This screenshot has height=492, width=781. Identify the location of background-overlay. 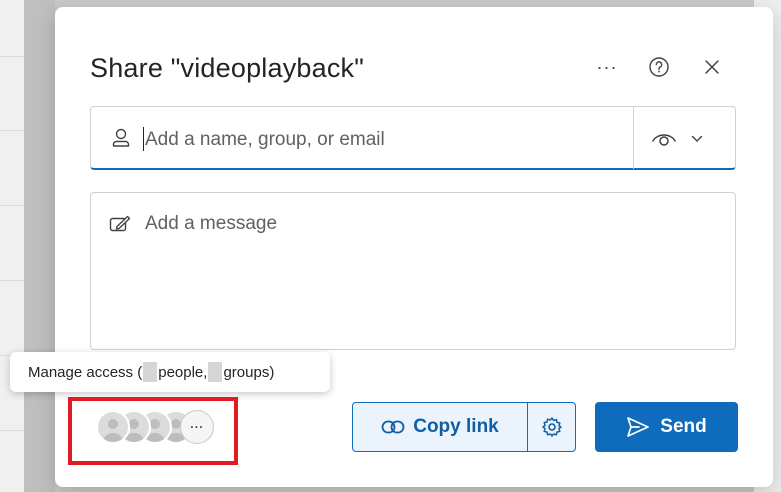
(39, 246).